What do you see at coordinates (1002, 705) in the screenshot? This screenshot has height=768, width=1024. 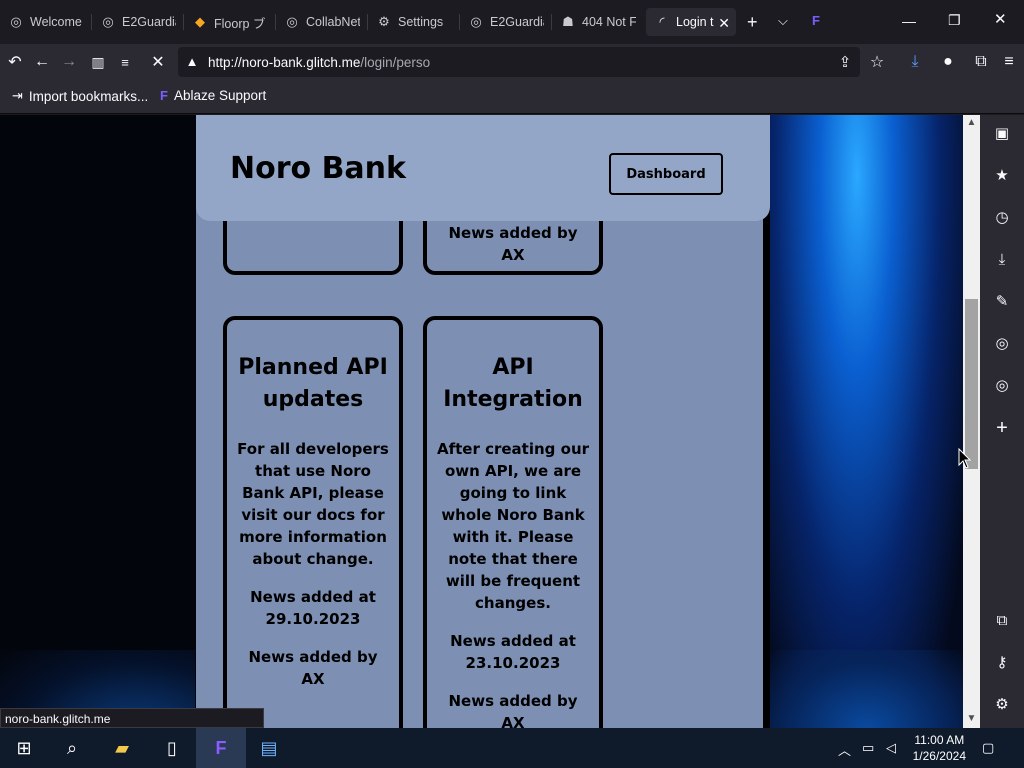 I see `settings-gear-icon: ⚙` at bounding box center [1002, 705].